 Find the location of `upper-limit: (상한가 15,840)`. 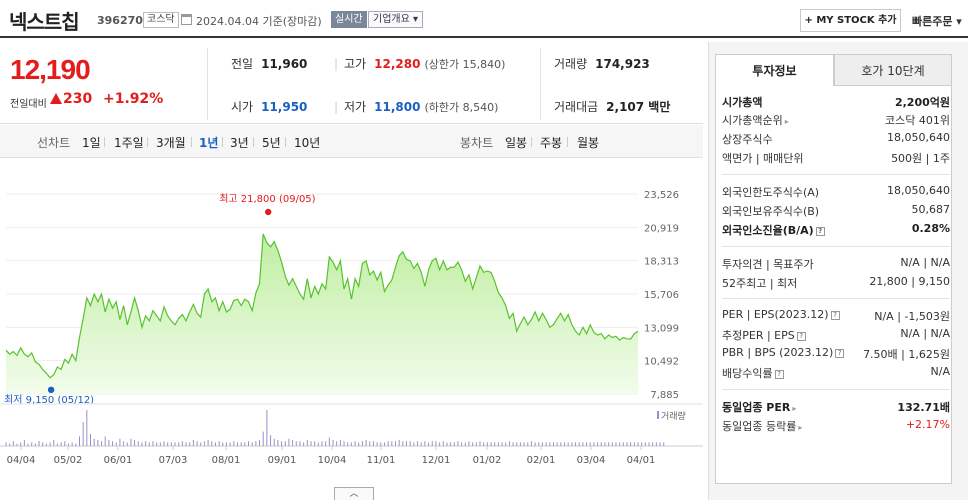

upper-limit: (상한가 15,840) is located at coordinates (465, 64).